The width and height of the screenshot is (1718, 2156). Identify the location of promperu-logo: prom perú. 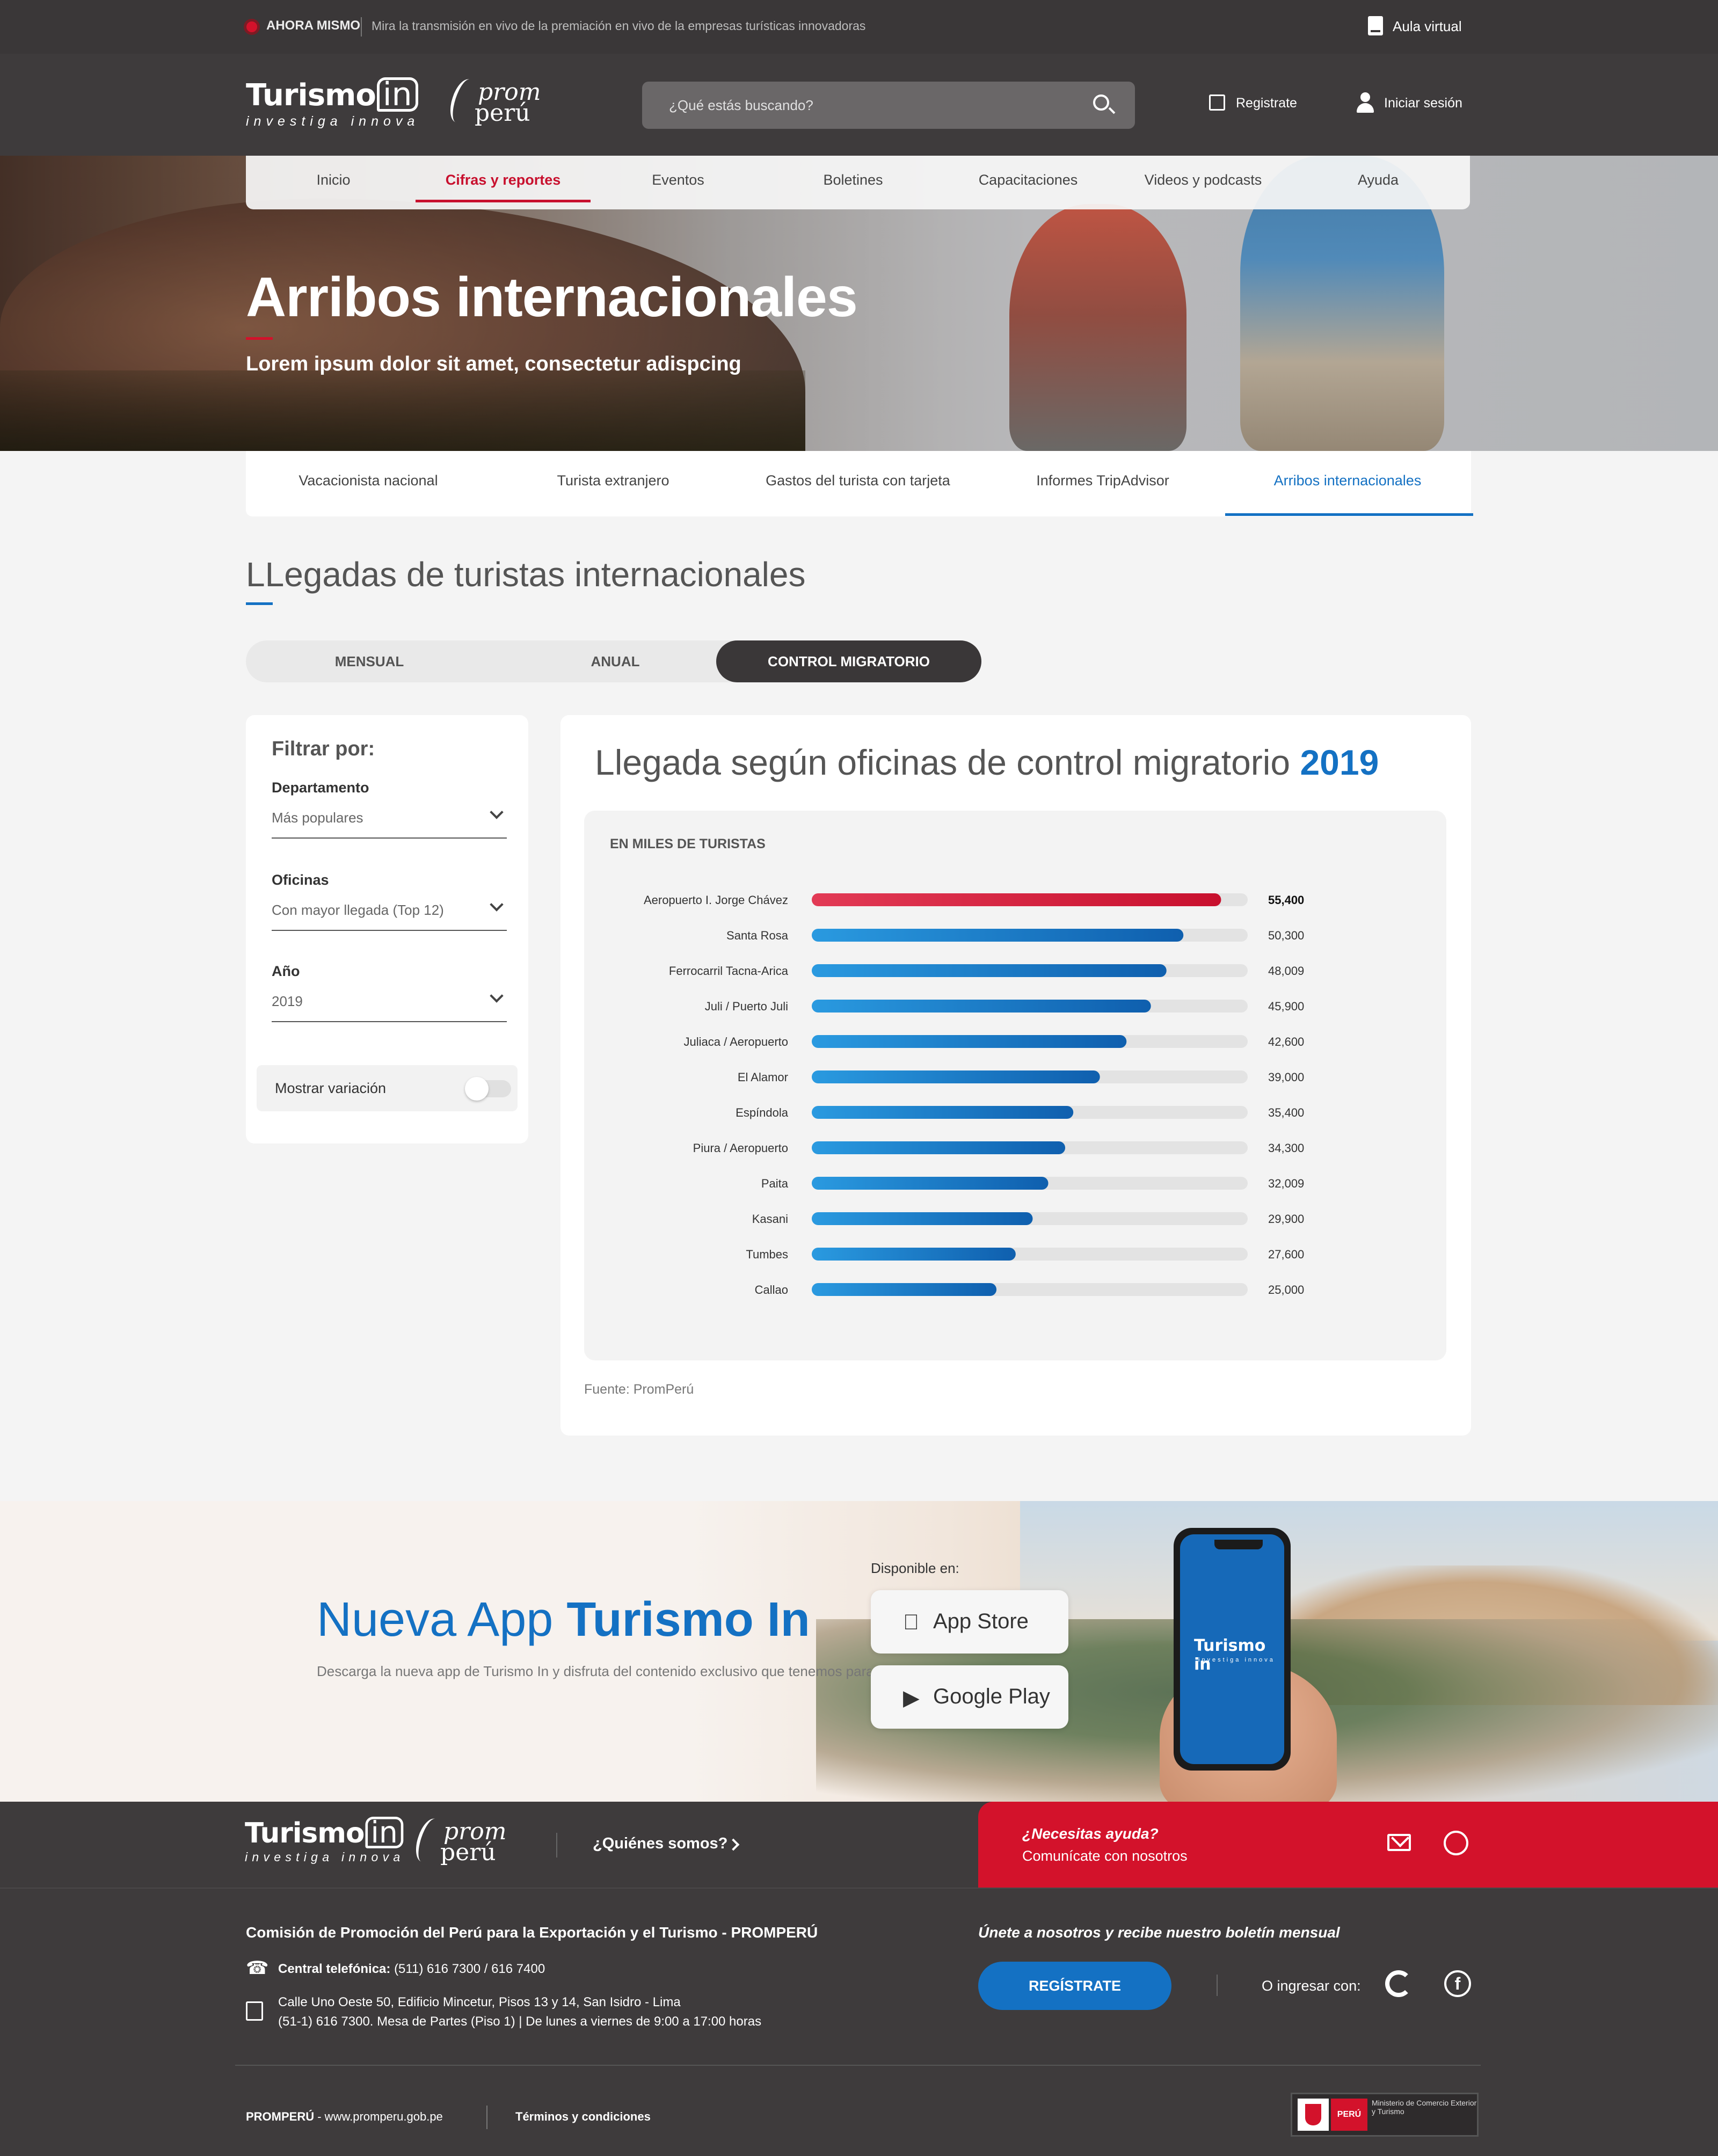
(505, 104).